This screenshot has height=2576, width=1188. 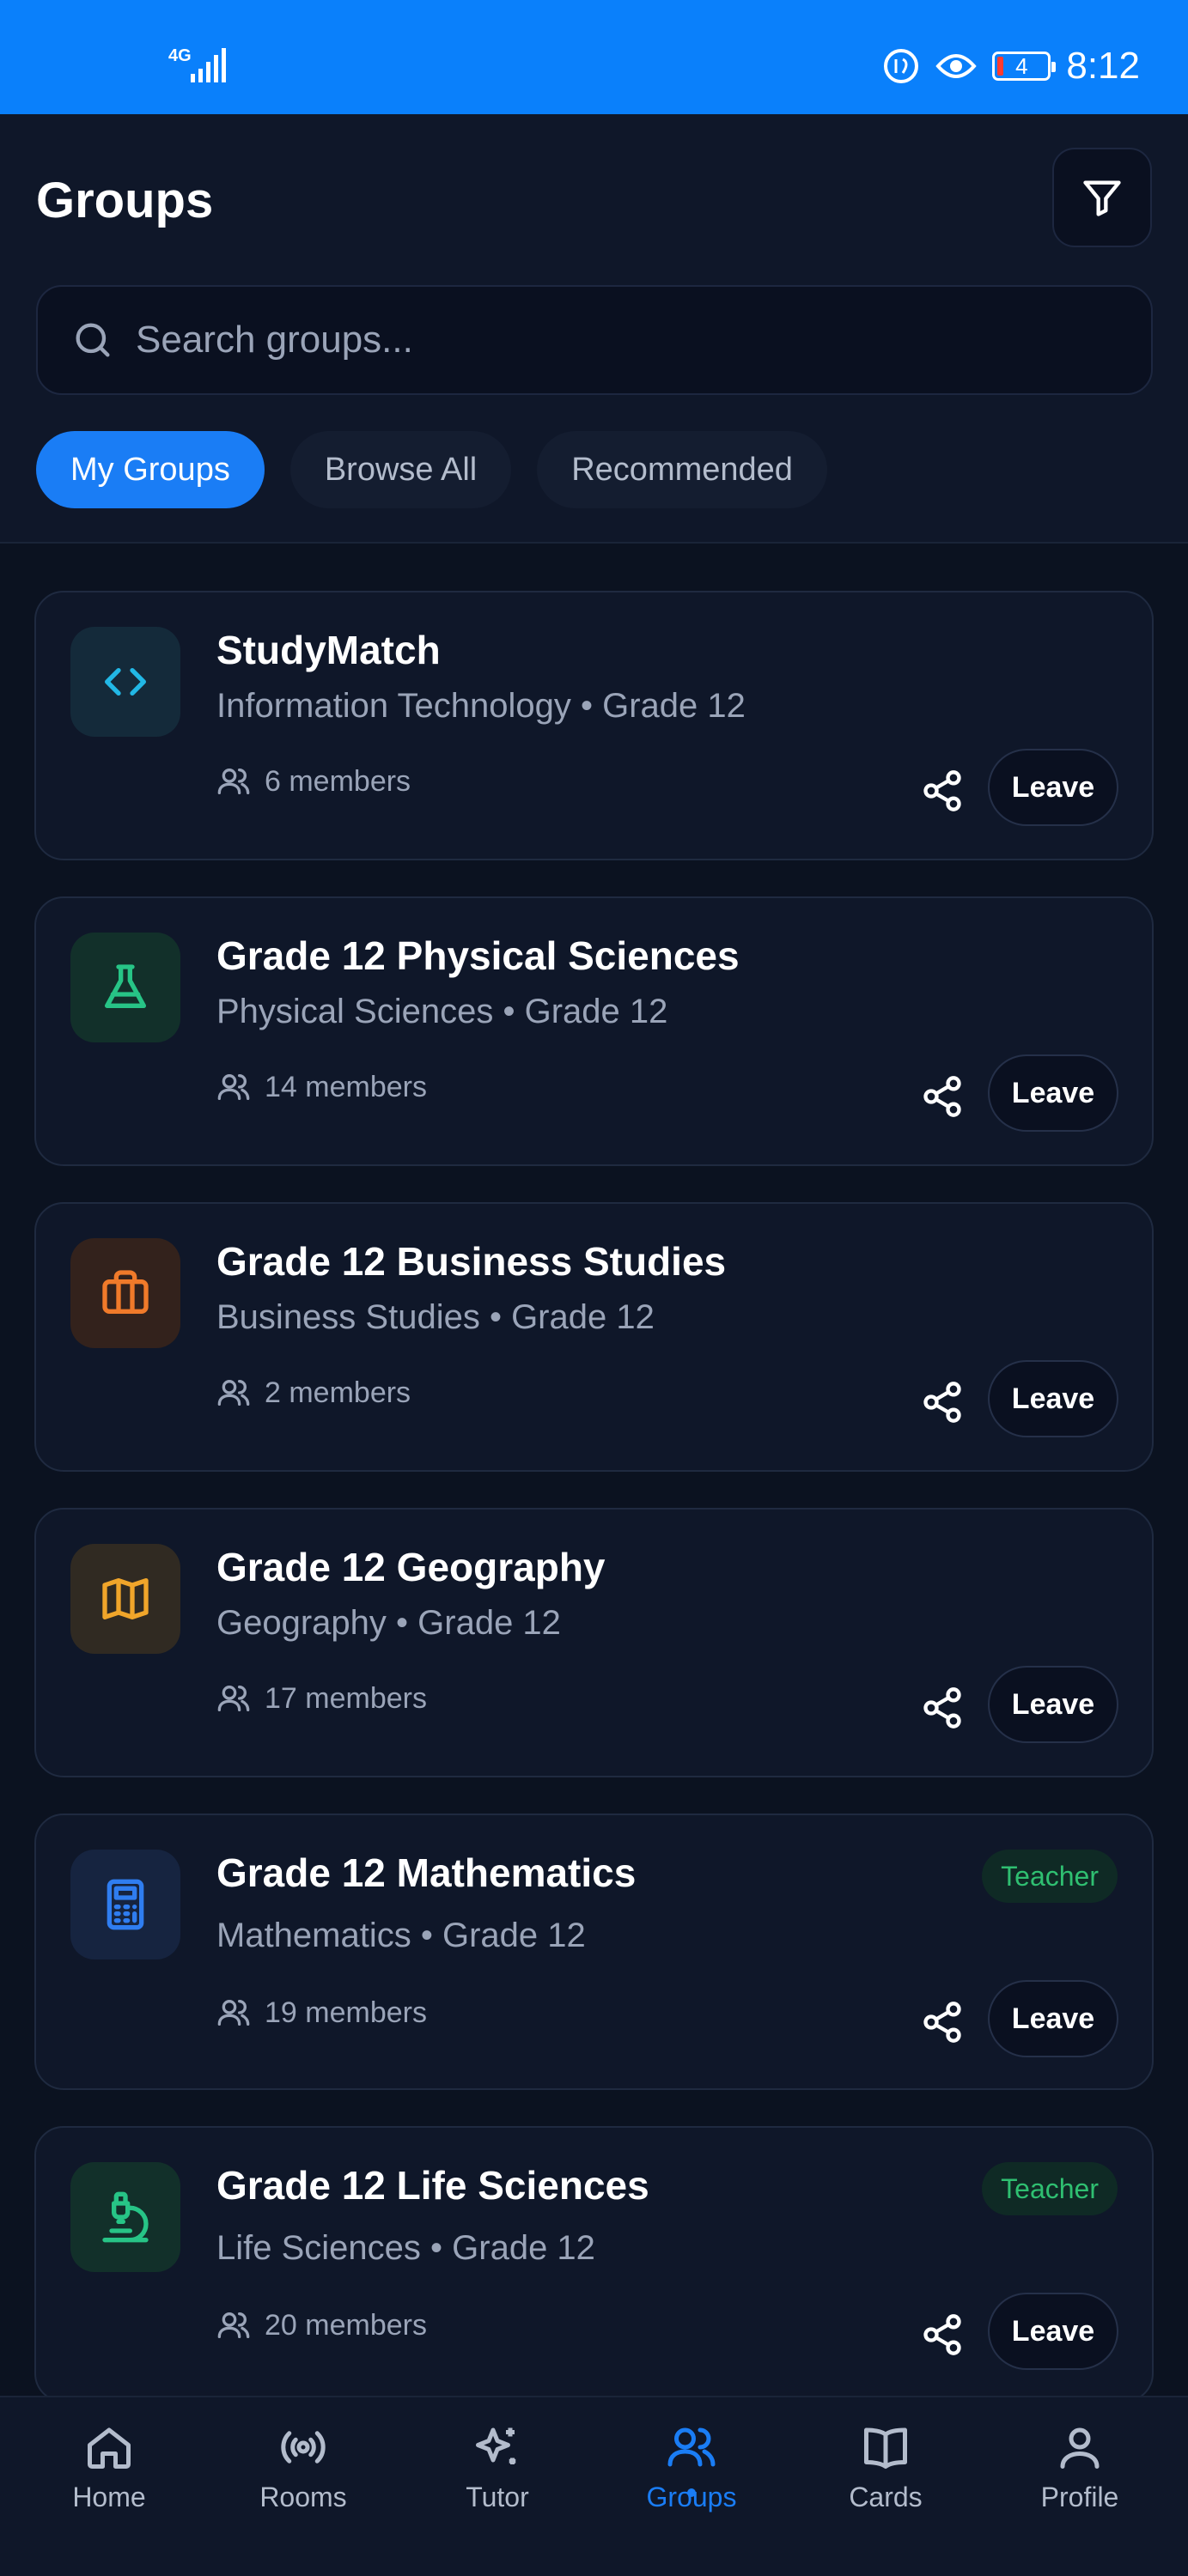 What do you see at coordinates (691, 2492) in the screenshot?
I see `active-indicator` at bounding box center [691, 2492].